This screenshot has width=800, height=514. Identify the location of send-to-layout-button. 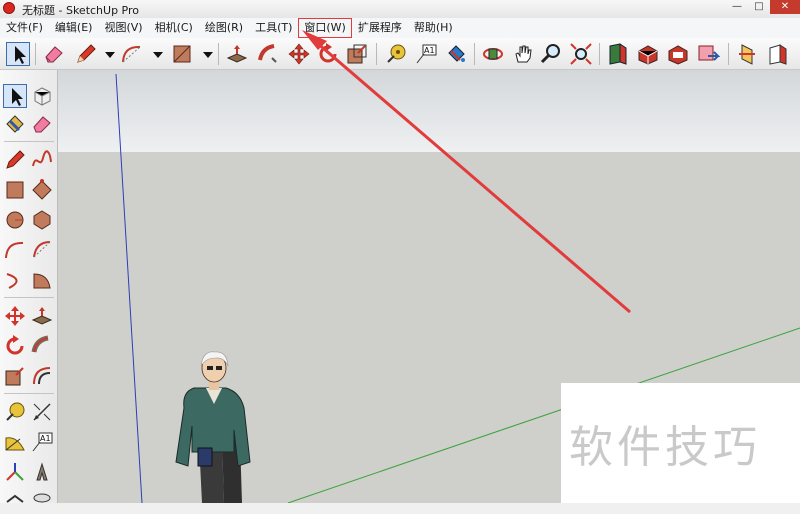
(708, 54).